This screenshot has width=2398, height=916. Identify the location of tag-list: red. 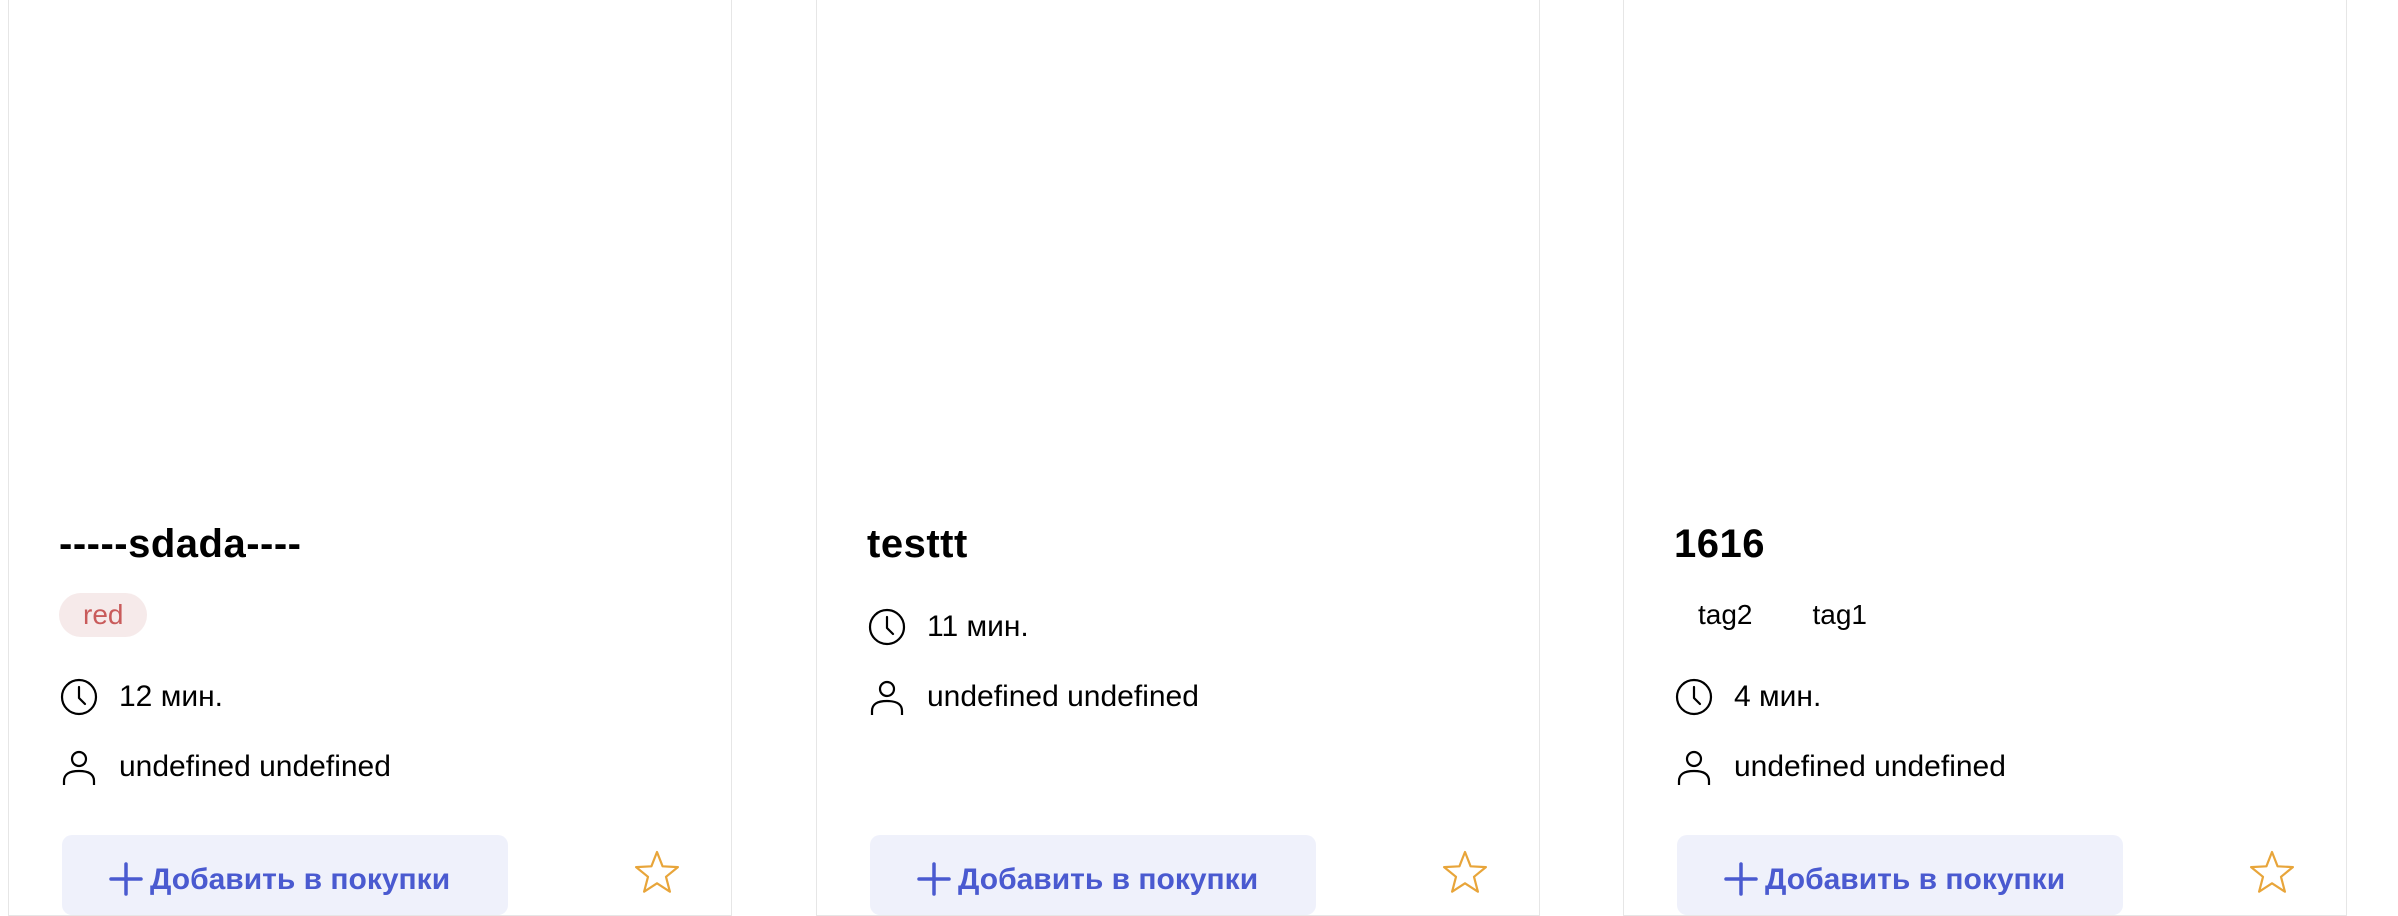
(103, 615).